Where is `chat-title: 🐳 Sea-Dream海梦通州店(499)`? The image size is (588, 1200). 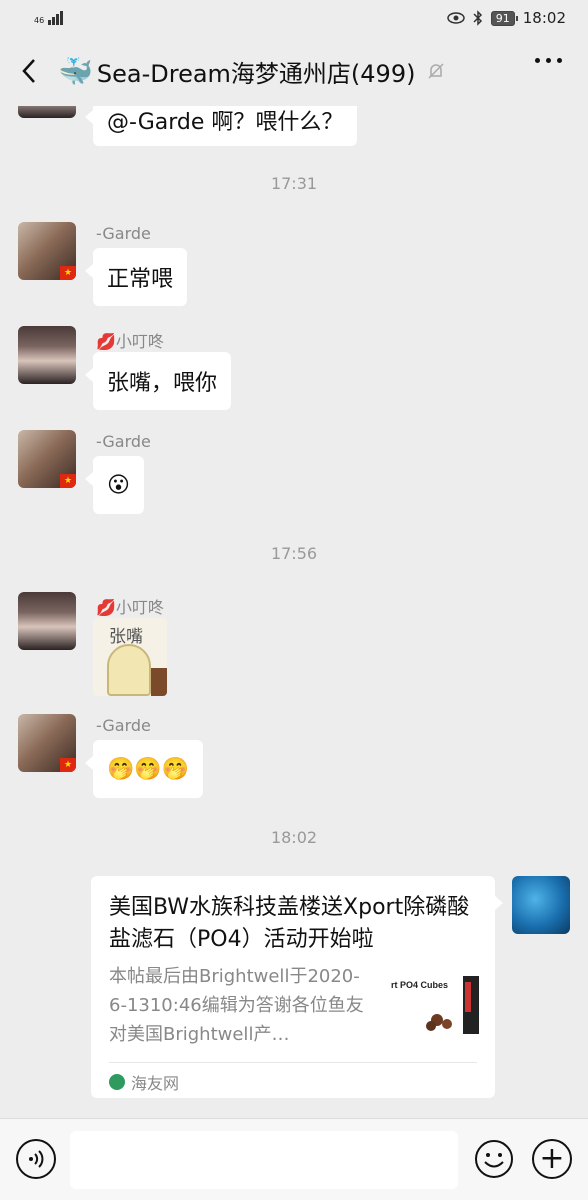 chat-title: 🐳 Sea-Dream海梦通州店(499) is located at coordinates (252, 71).